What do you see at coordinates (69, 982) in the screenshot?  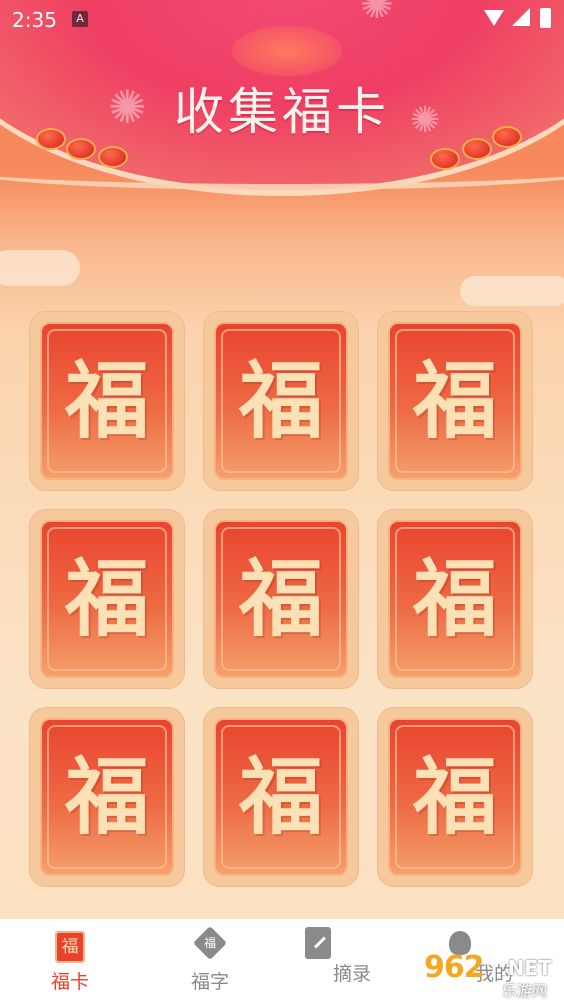 I see `nav-label: 福卡` at bounding box center [69, 982].